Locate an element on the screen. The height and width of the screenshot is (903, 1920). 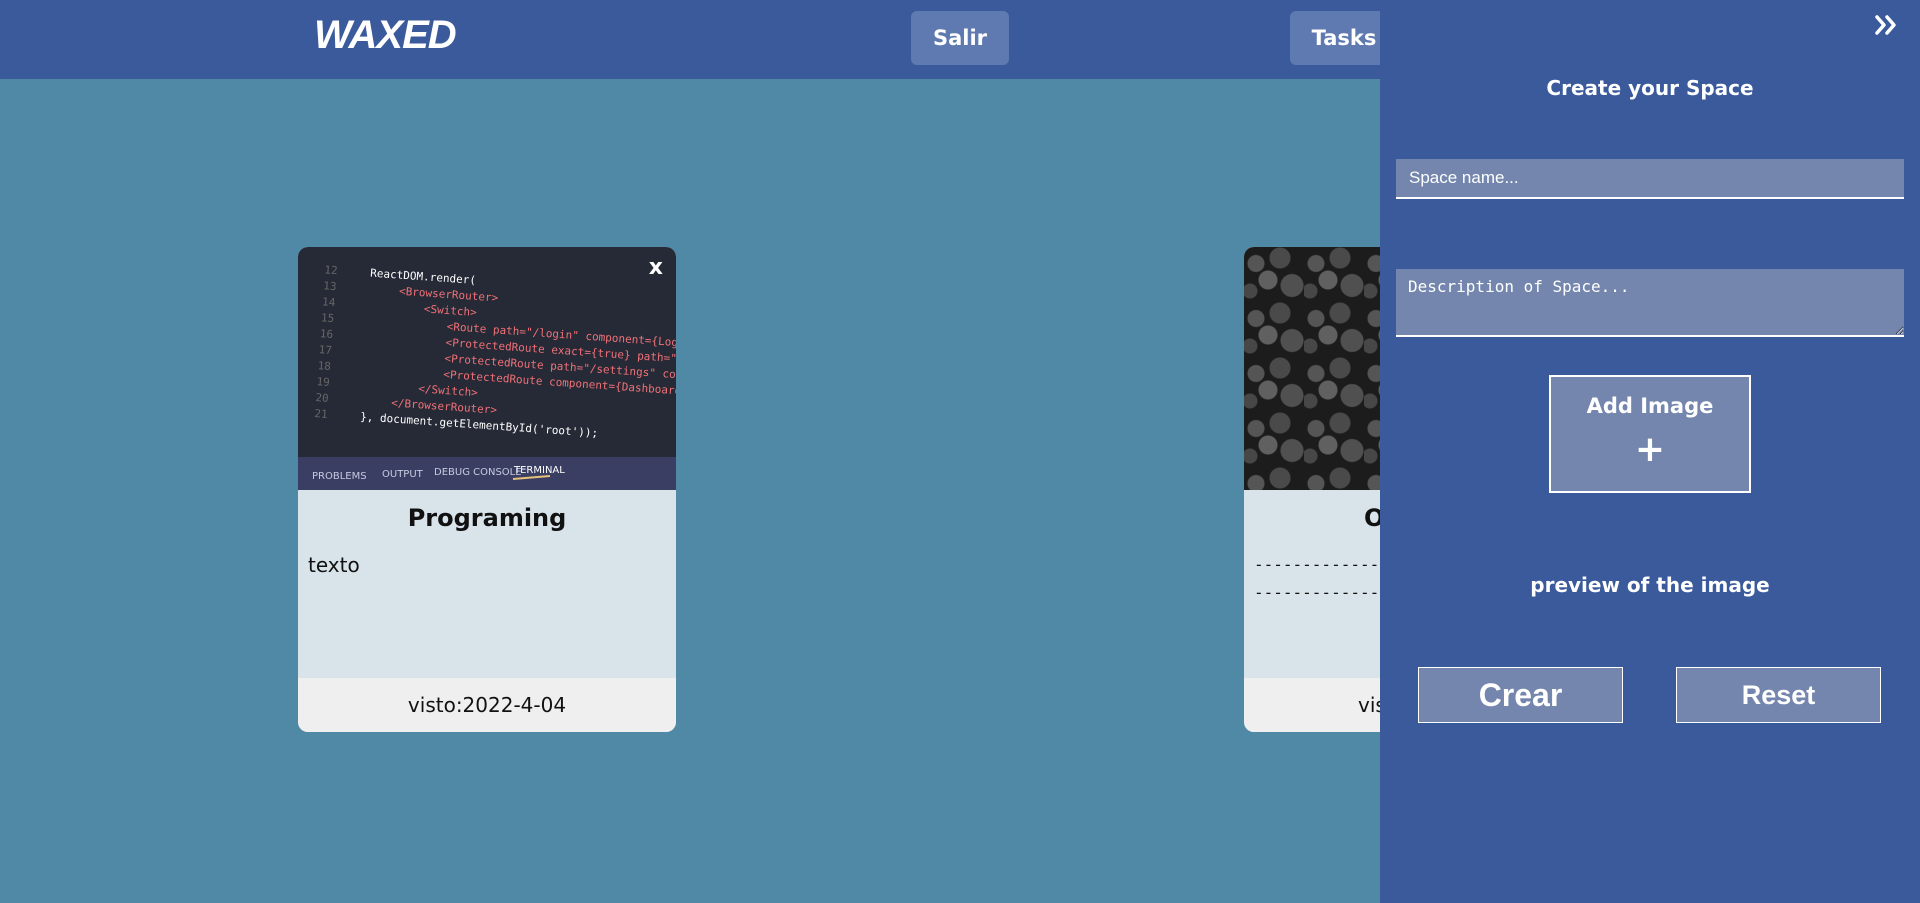
svg-text: 13 is located at coordinates (330, 286).